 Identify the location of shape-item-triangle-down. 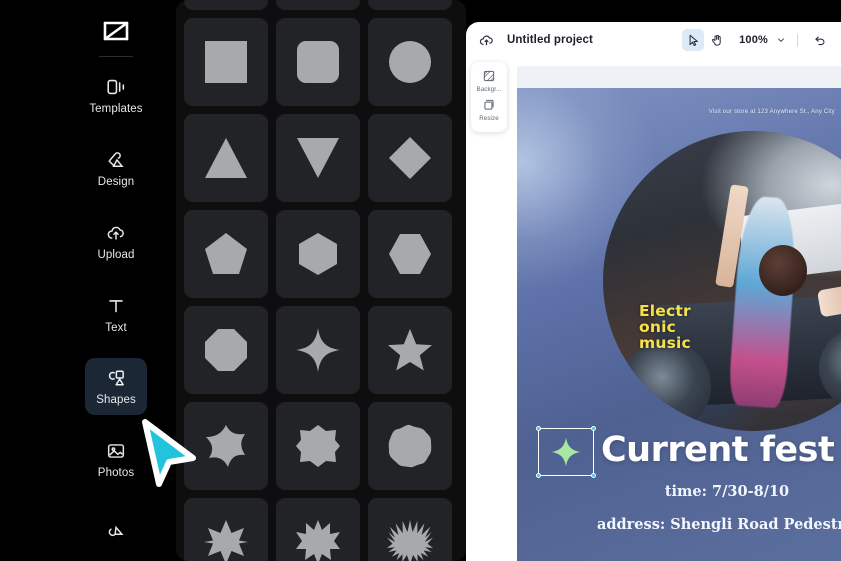
(318, 158).